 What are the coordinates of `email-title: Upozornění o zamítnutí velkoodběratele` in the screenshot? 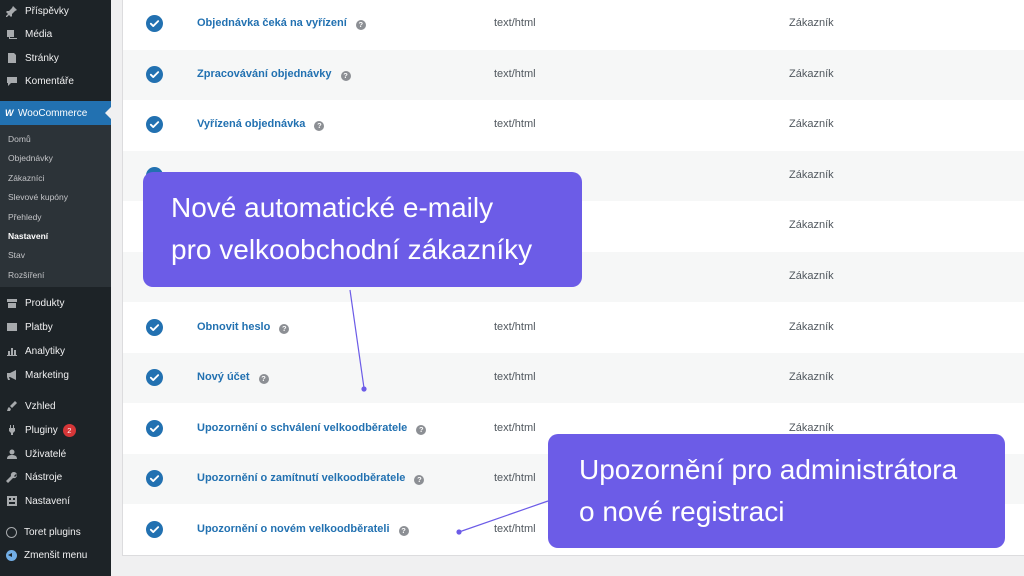 It's located at (301, 478).